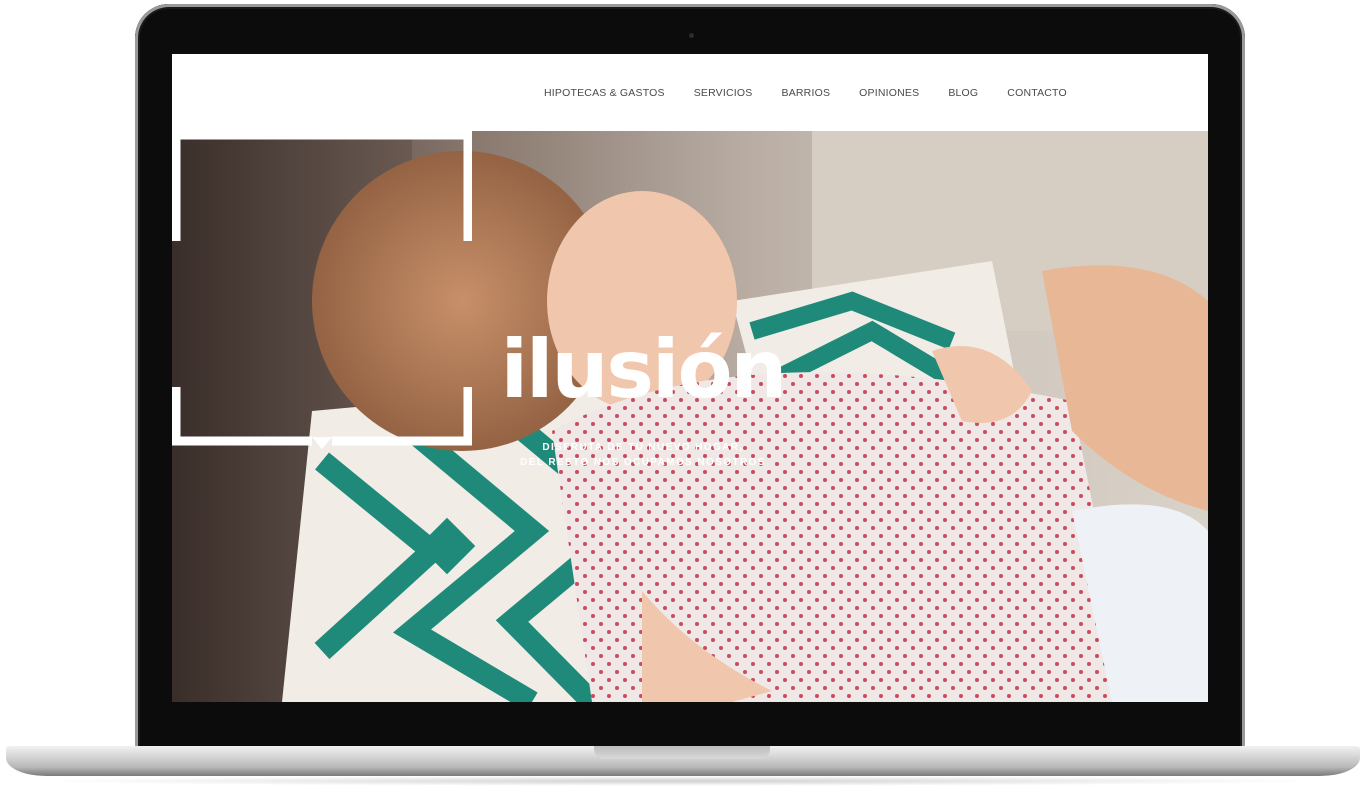  I want to click on logo-frame, so click(322, 290).